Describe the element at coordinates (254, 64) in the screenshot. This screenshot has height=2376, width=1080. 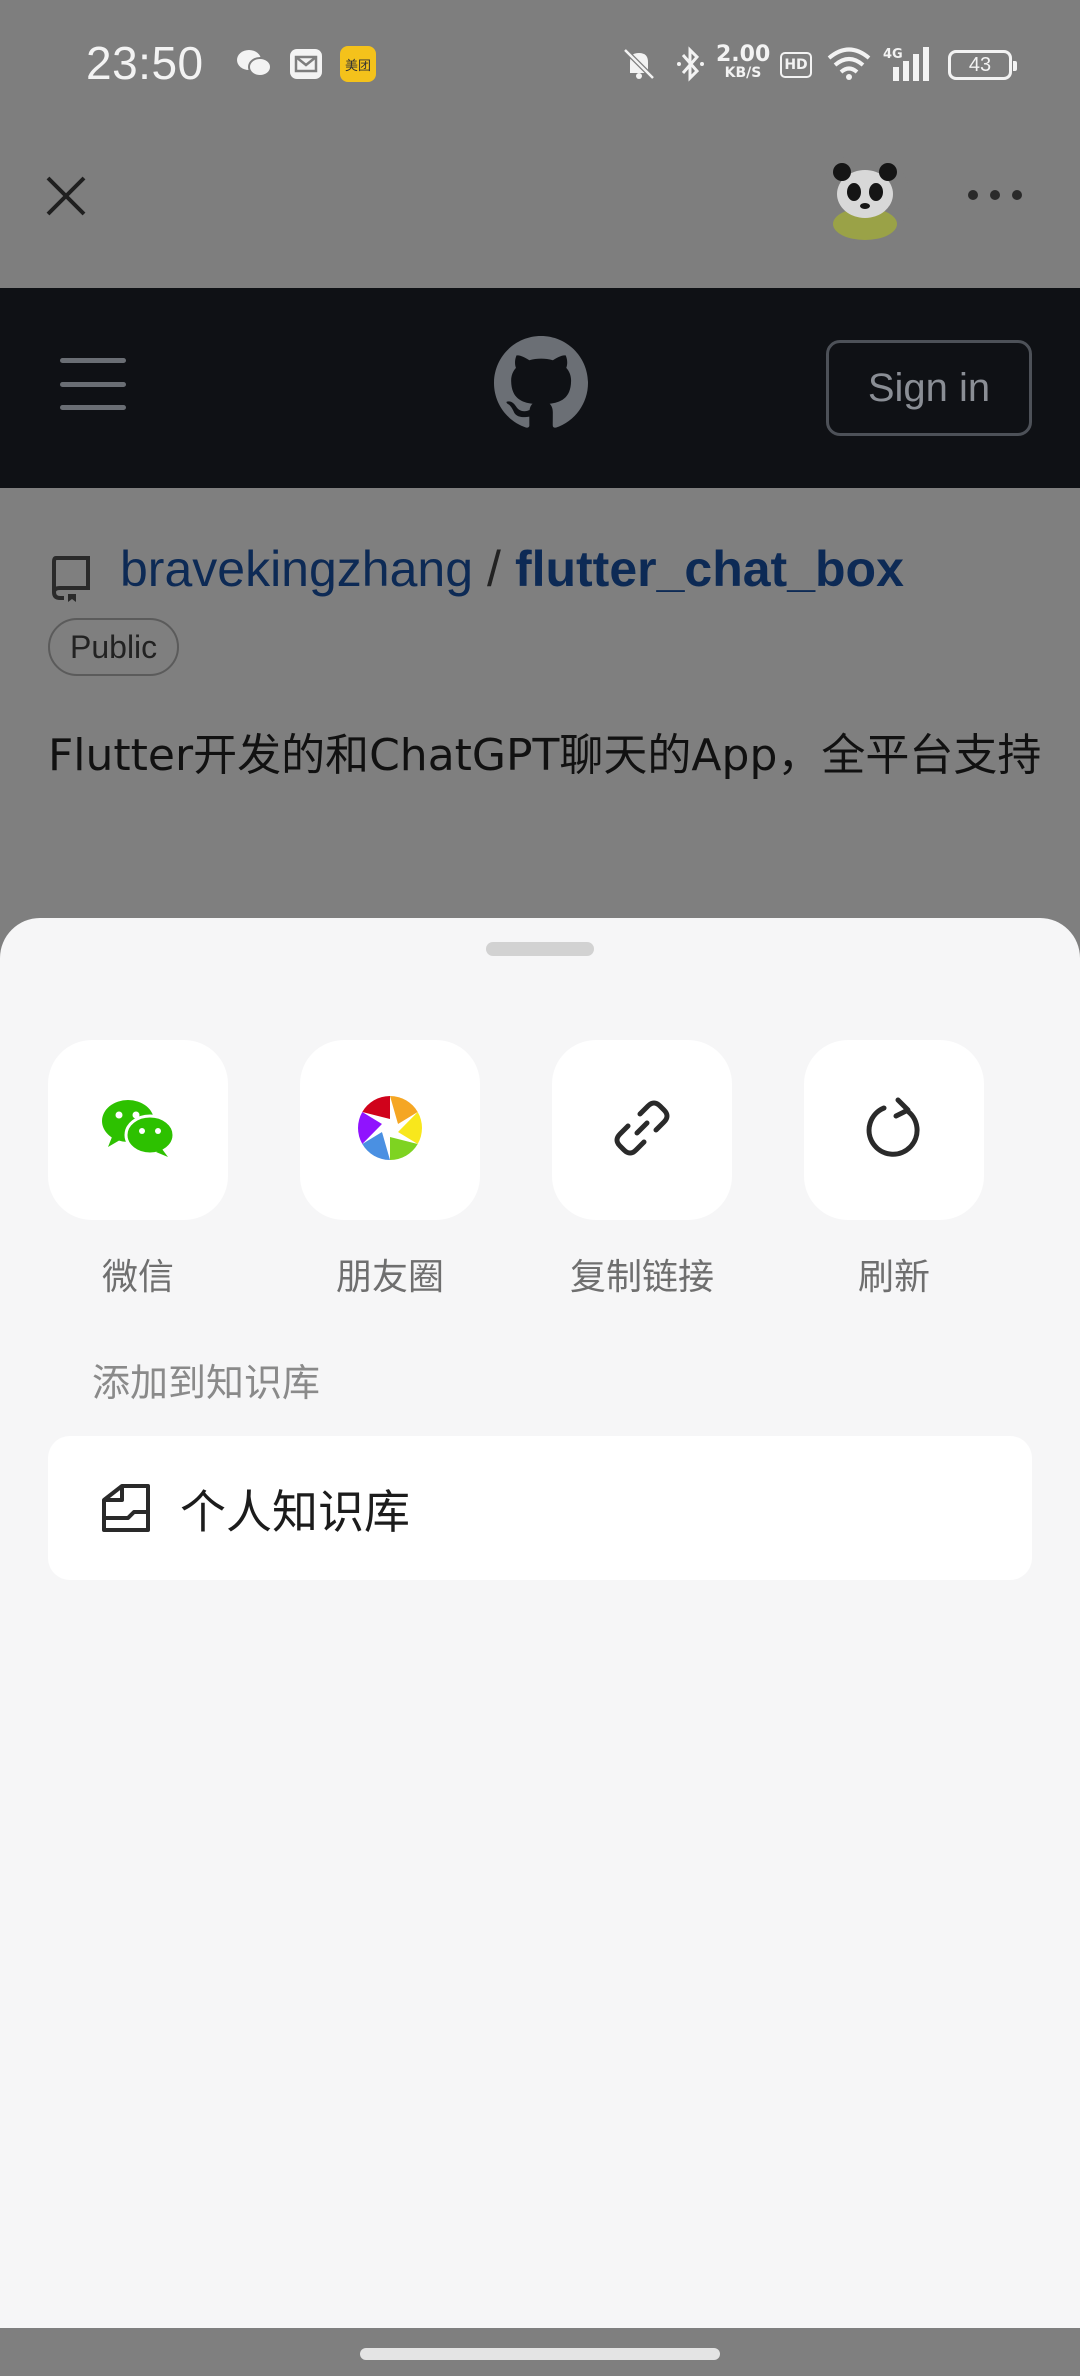
I see `wechat-notification-icon` at that location.